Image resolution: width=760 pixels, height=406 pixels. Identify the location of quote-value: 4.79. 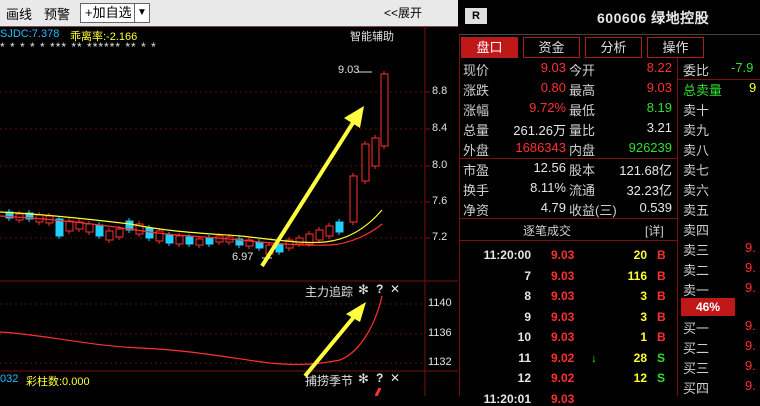
(553, 207).